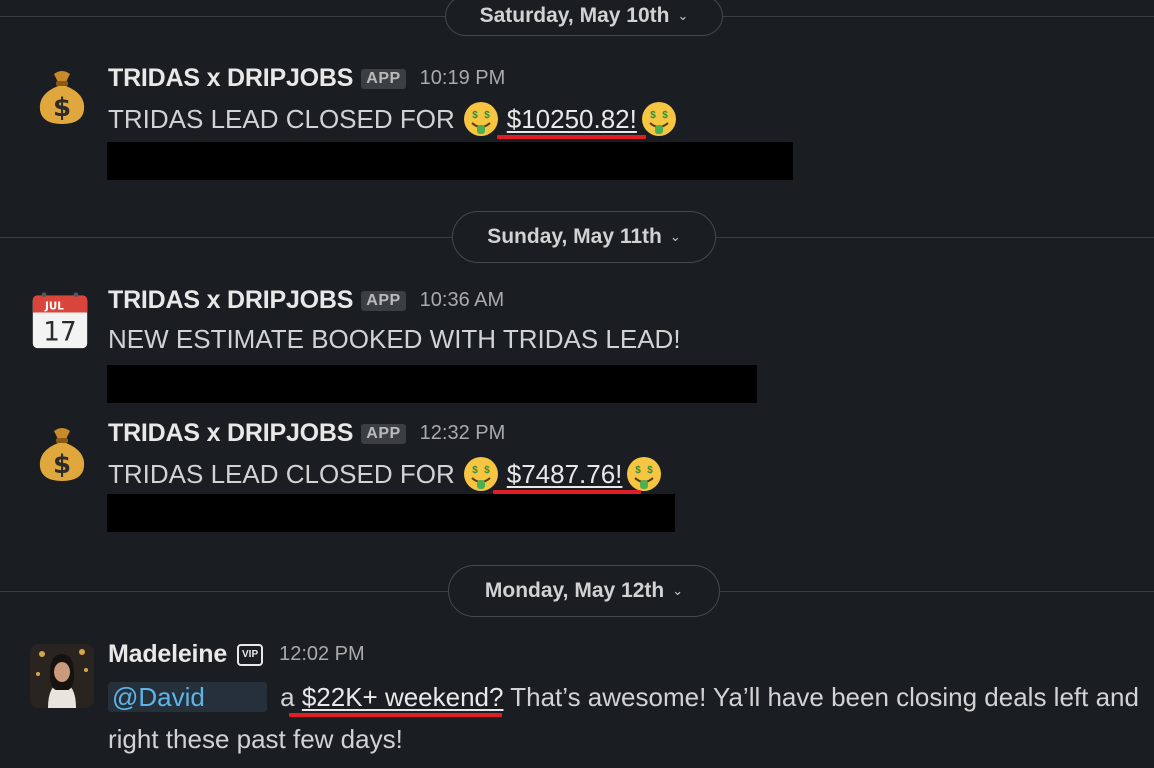 This screenshot has width=1154, height=768. Describe the element at coordinates (236, 654) in the screenshot. I see `message-header: Madeleine VIP 12:02 PM` at that location.